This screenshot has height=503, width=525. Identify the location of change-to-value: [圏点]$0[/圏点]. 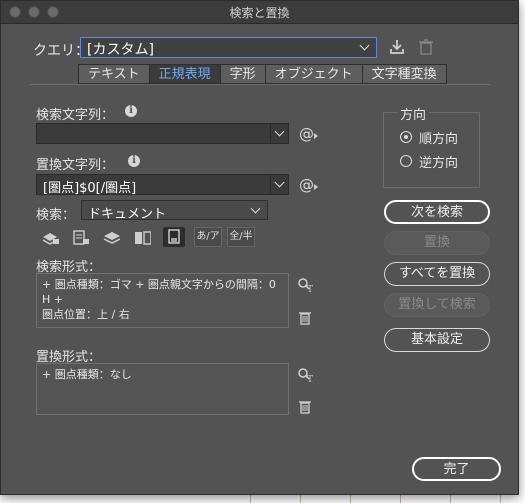
(90, 188).